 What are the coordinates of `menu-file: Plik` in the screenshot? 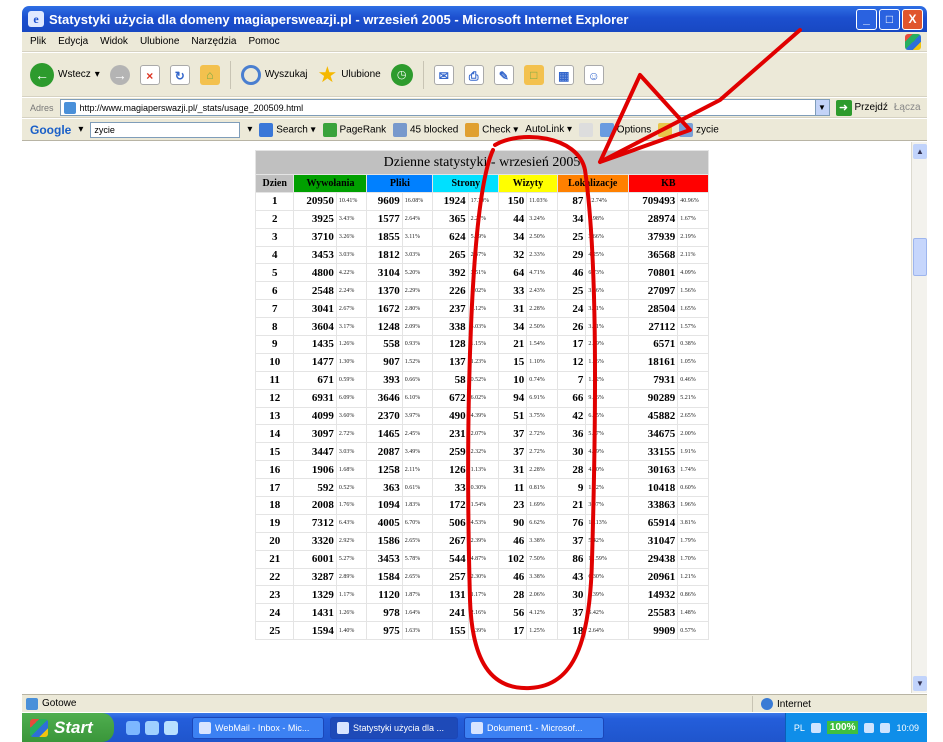 It's located at (38, 41).